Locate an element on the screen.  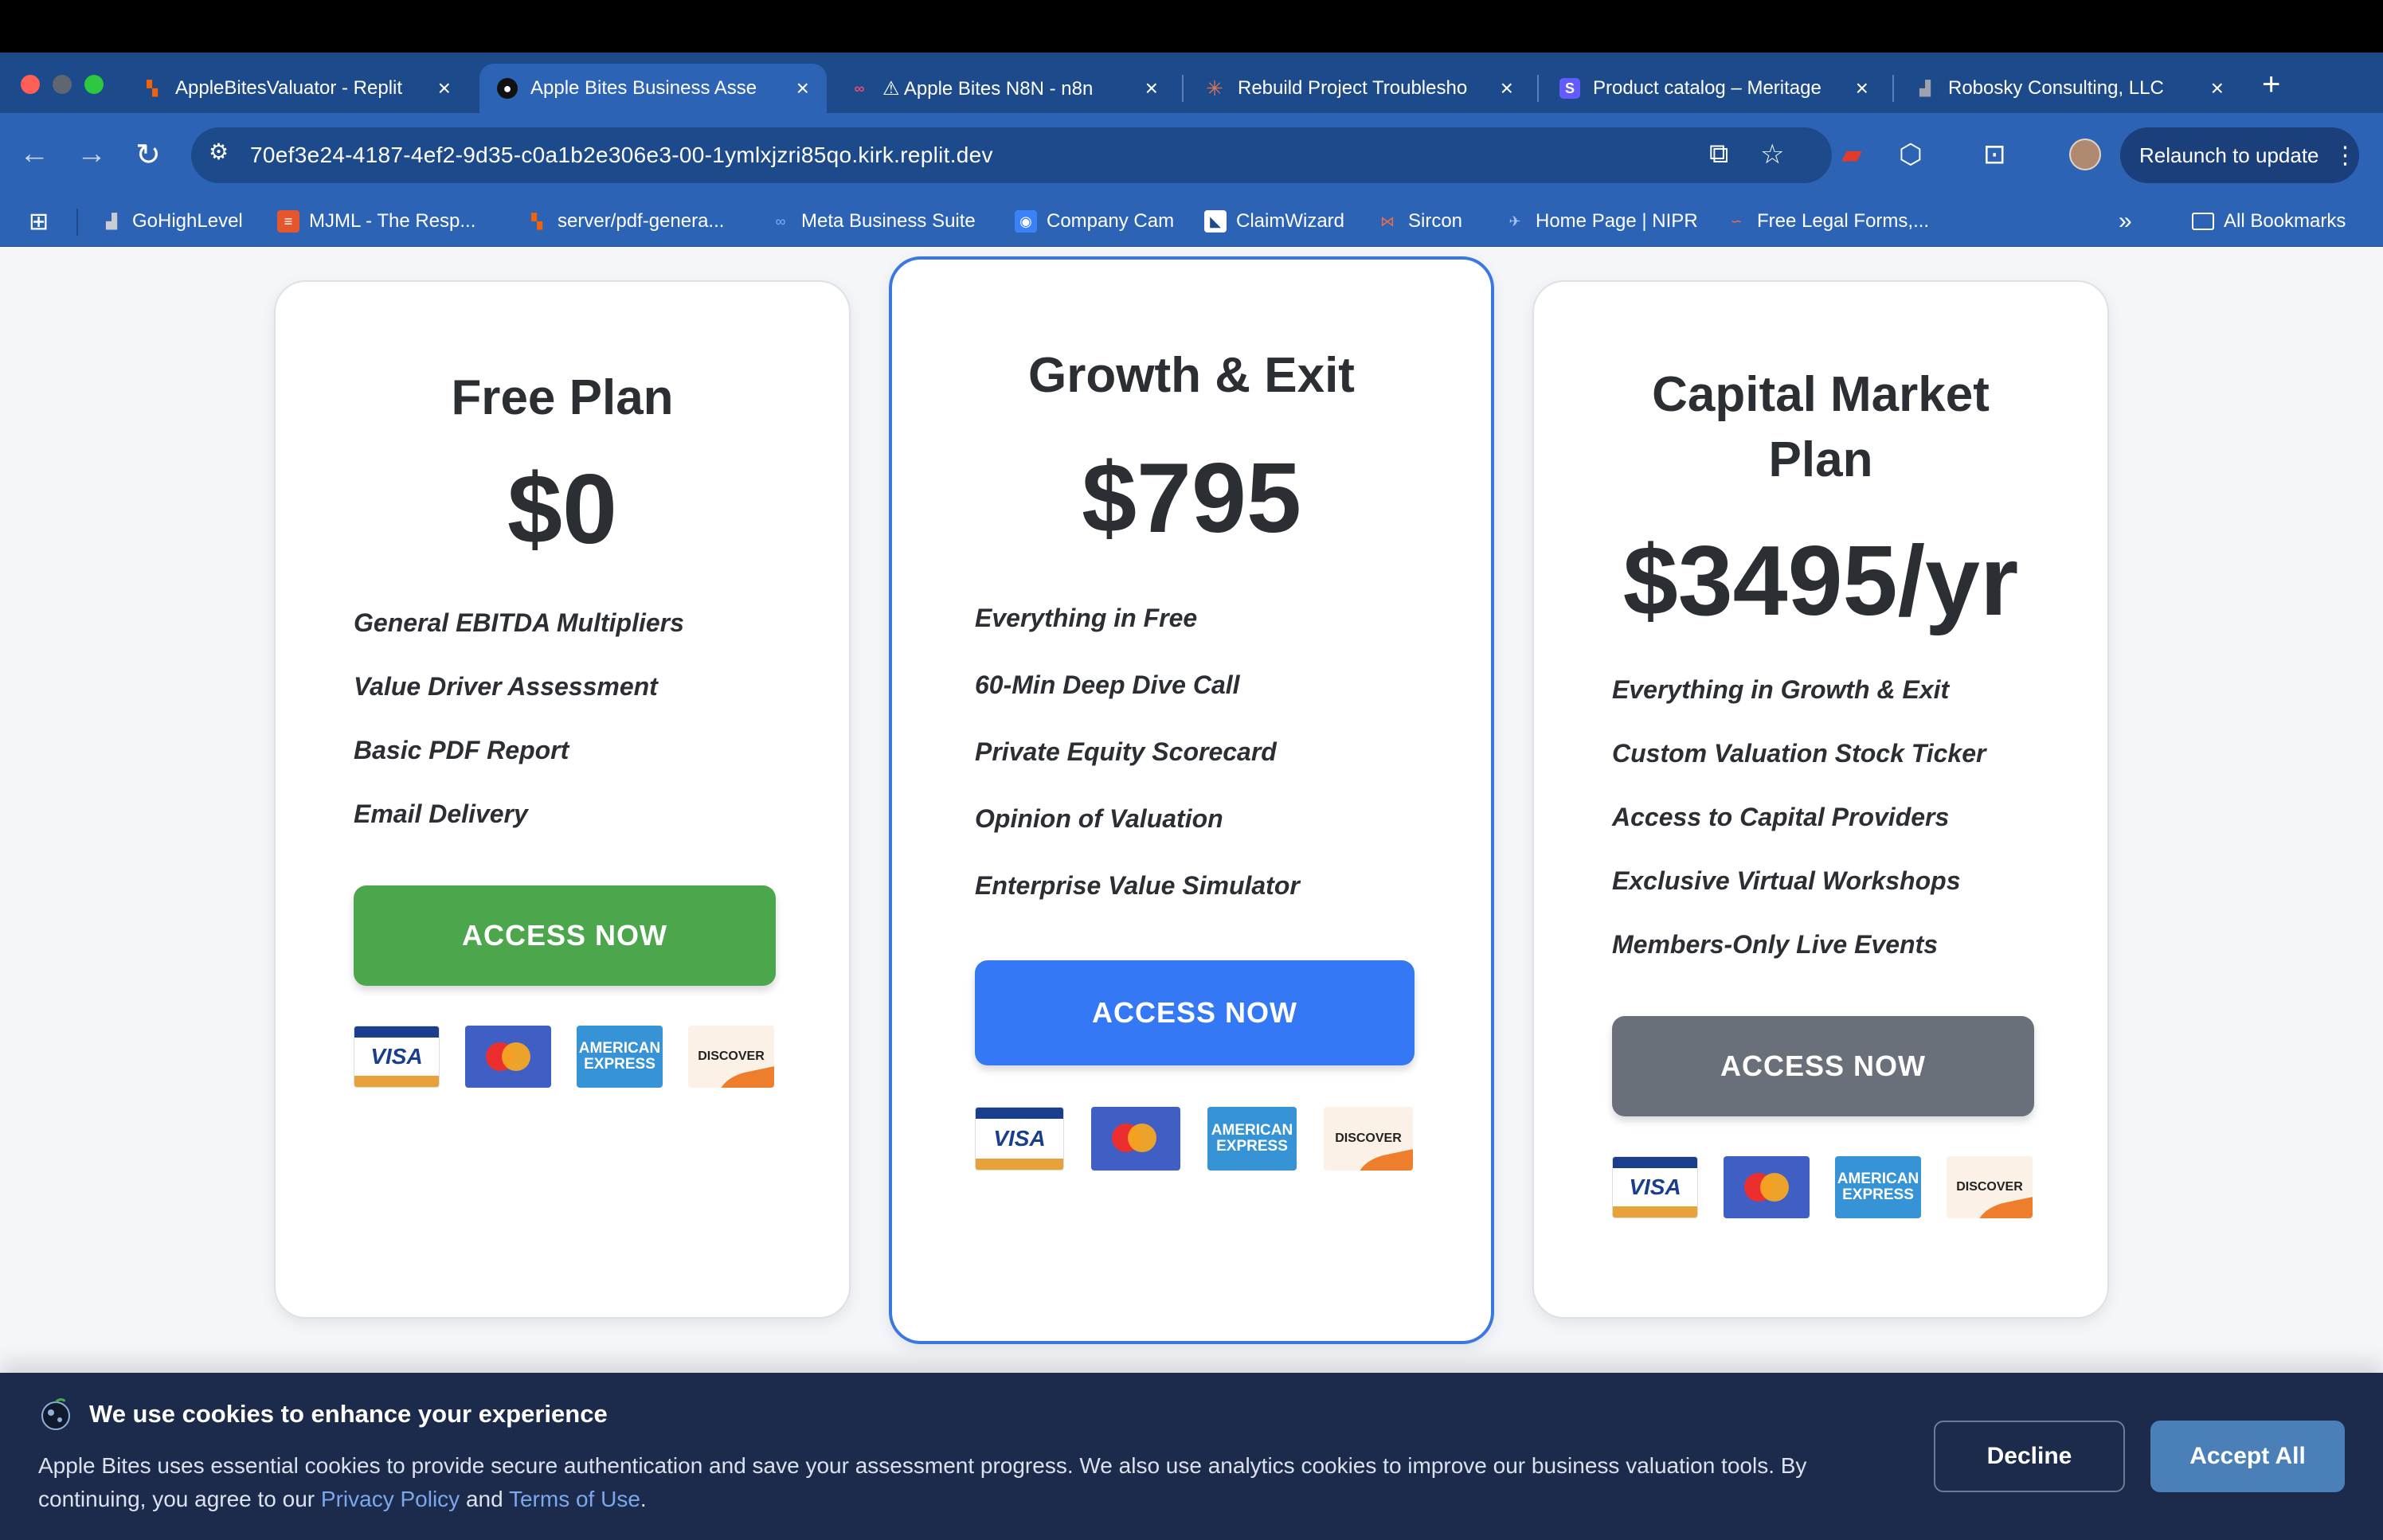
more-bookmarks-icon: » is located at coordinates (2125, 221).